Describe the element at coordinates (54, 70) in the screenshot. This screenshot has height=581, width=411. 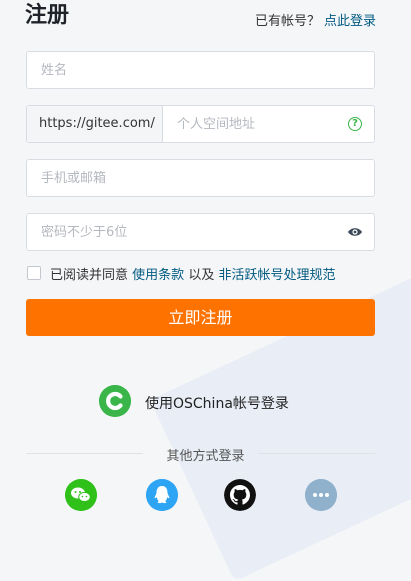
I see `name-placeholder: 姓名` at that location.